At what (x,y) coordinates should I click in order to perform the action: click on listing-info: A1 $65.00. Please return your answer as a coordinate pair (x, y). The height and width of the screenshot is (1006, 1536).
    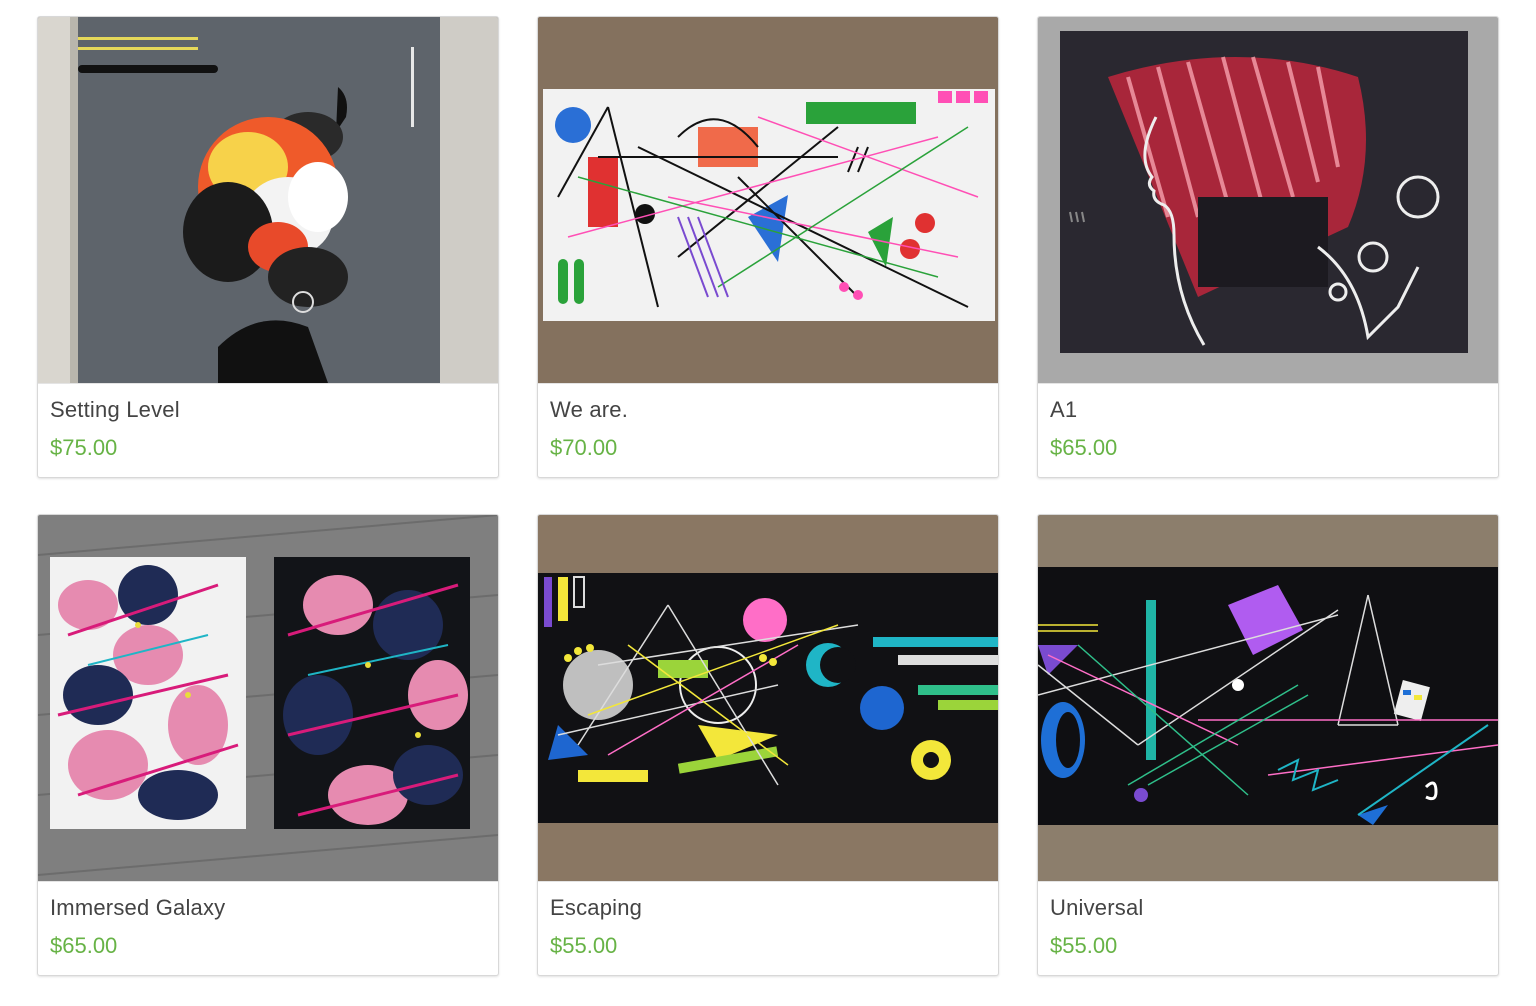
    Looking at the image, I should click on (1268, 423).